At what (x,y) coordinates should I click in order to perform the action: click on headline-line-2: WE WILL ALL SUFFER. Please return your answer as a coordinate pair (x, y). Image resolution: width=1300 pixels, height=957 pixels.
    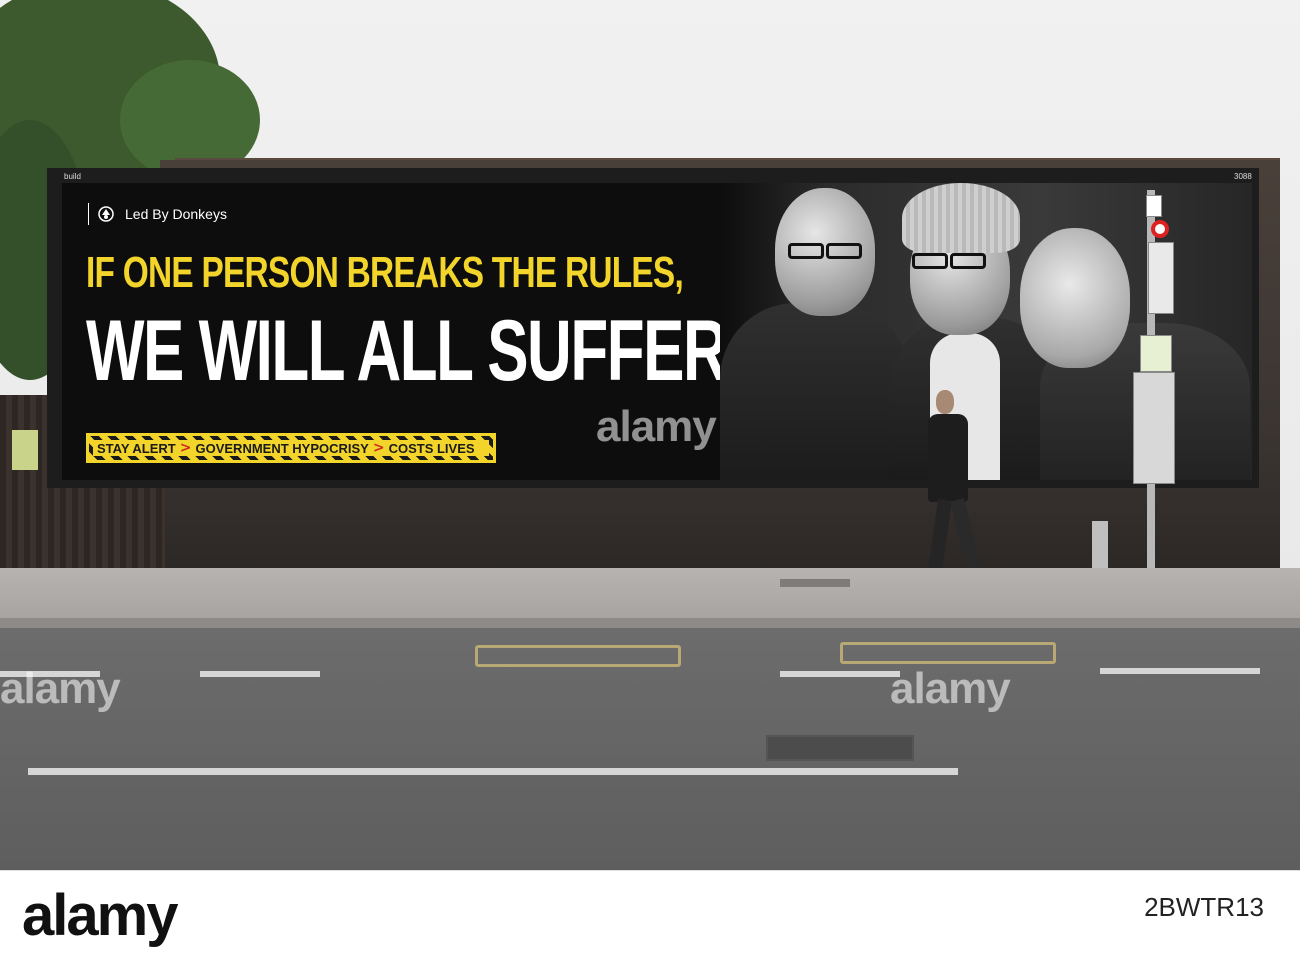
    Looking at the image, I should click on (407, 351).